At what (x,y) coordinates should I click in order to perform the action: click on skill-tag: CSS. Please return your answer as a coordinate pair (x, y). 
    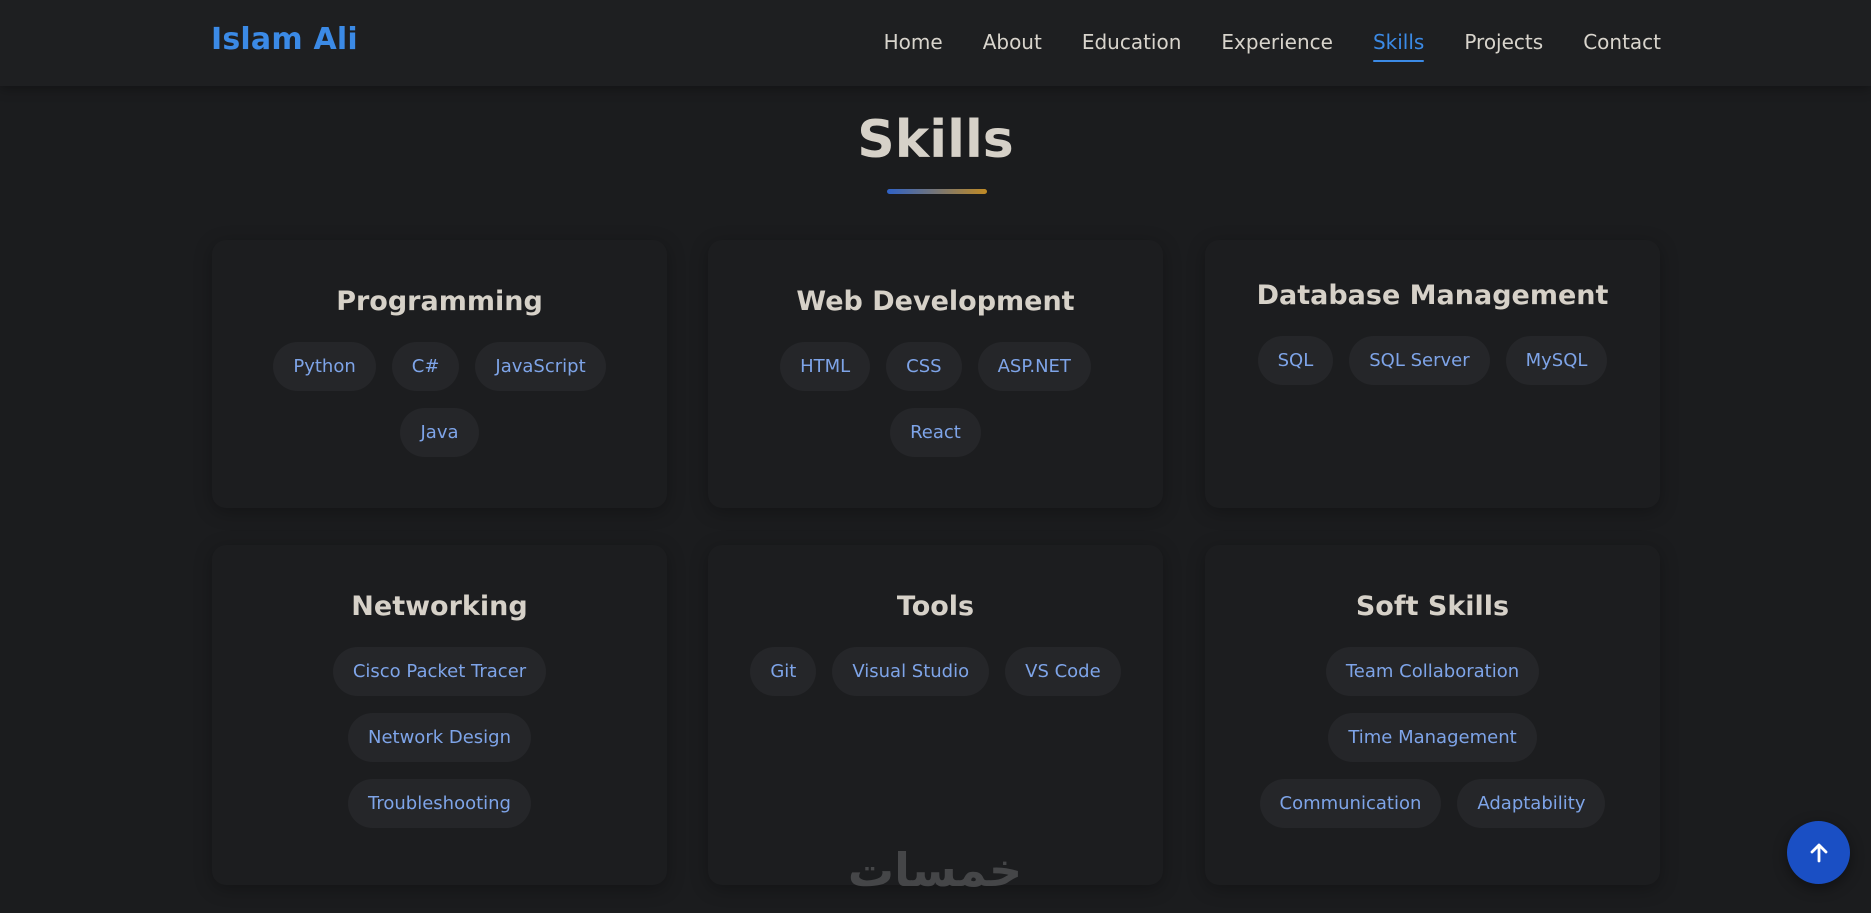
    Looking at the image, I should click on (924, 366).